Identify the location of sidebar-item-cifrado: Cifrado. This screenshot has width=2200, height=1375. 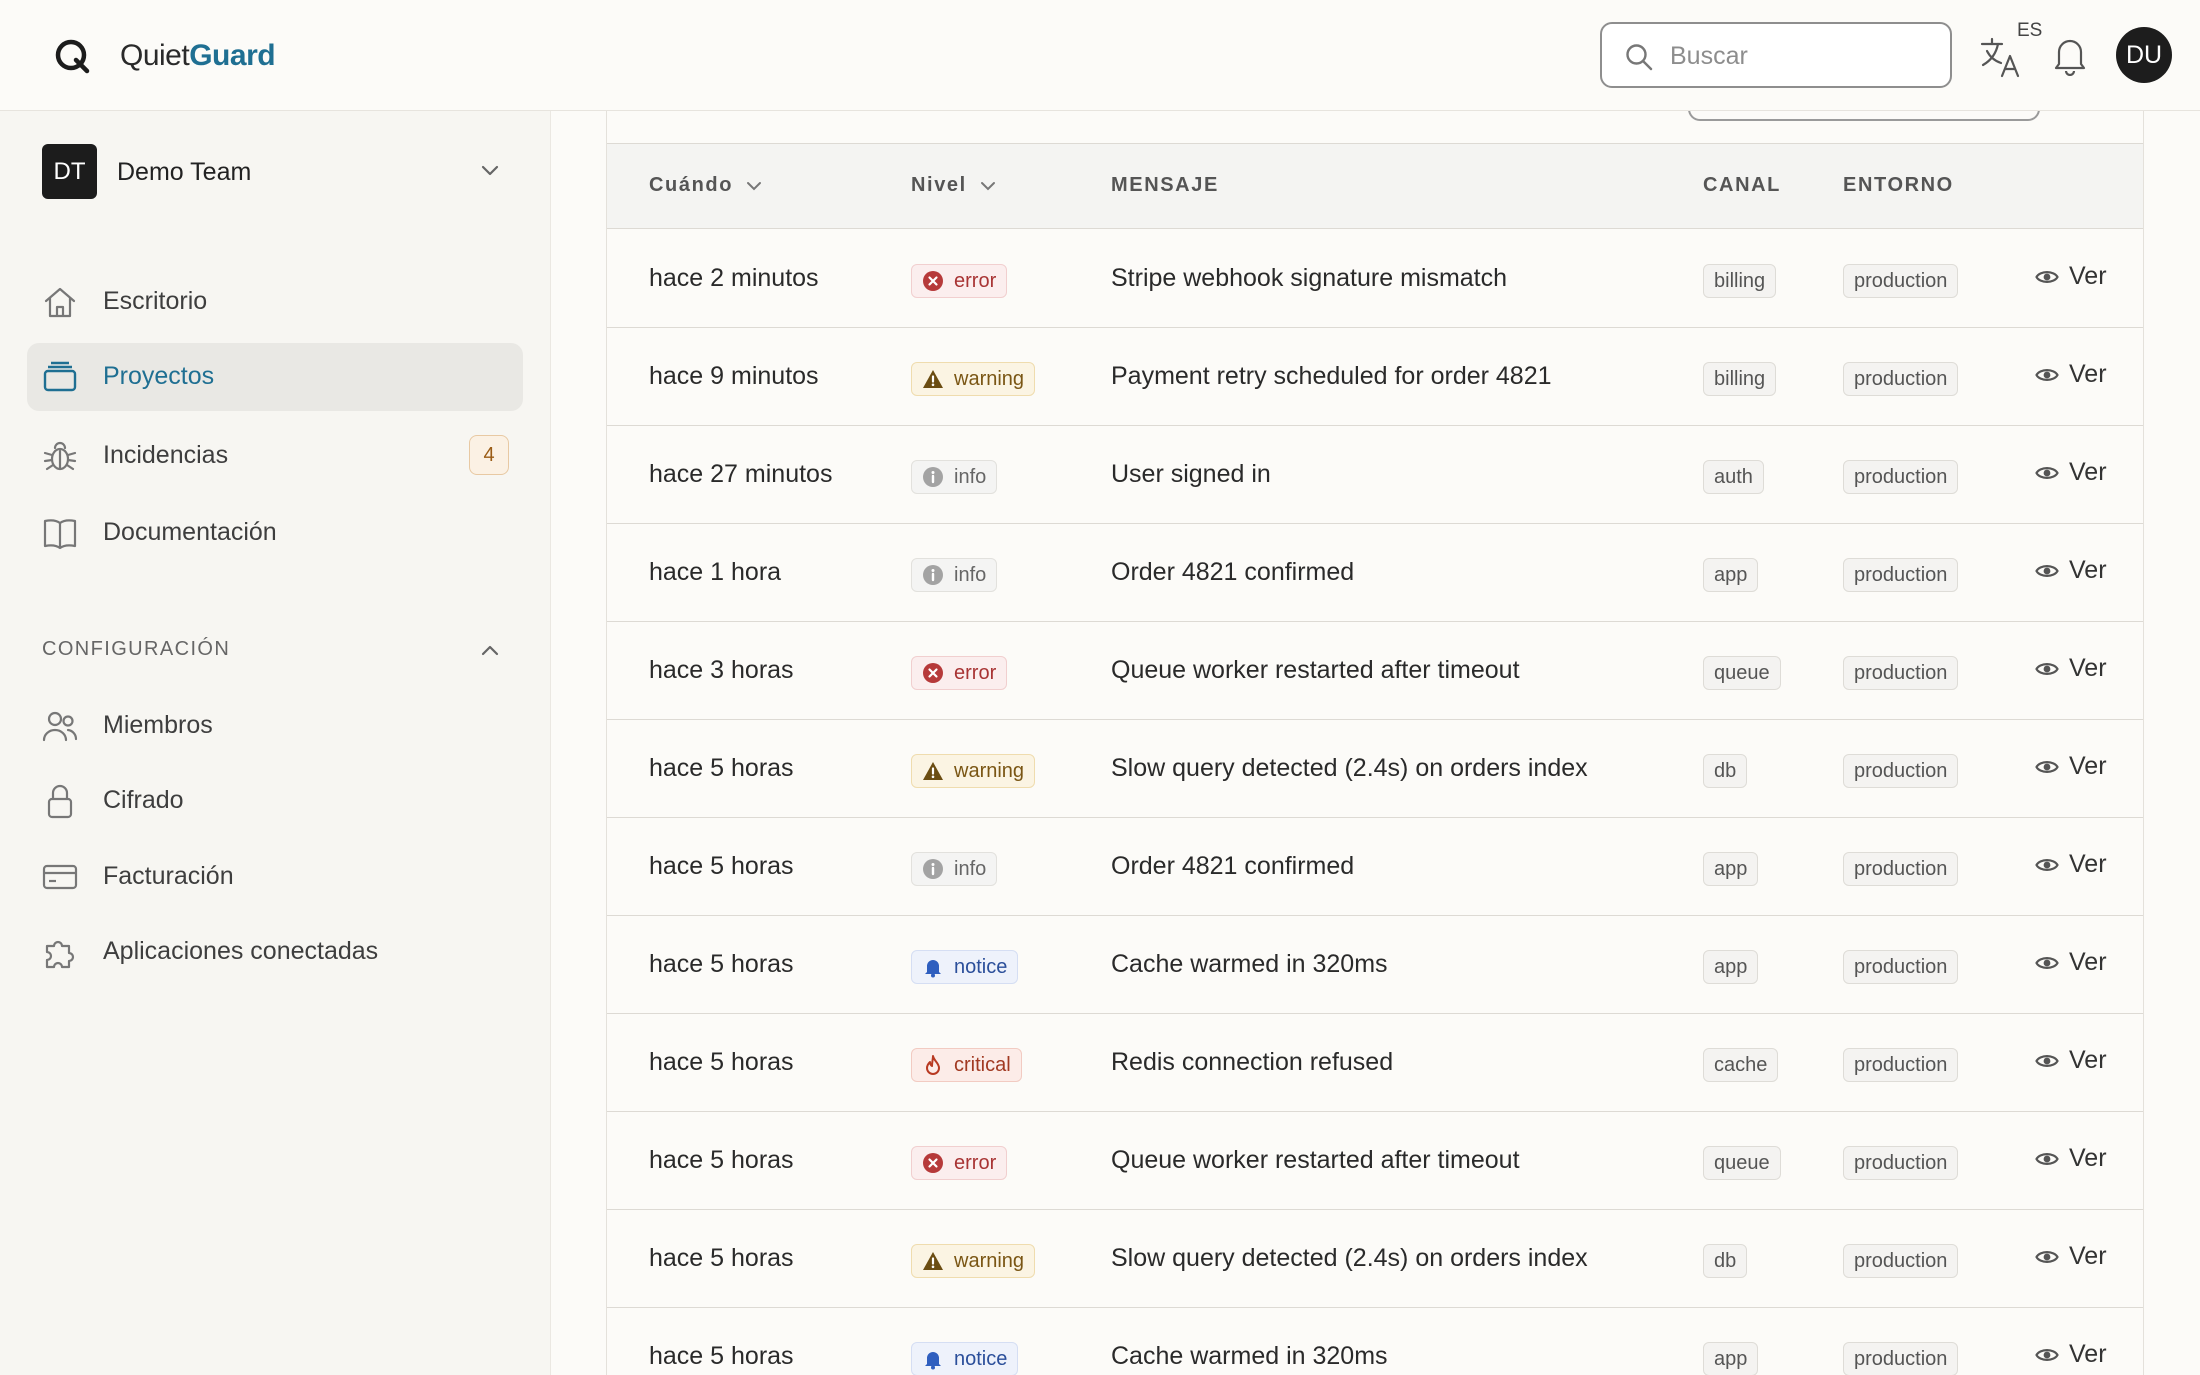
(275, 801).